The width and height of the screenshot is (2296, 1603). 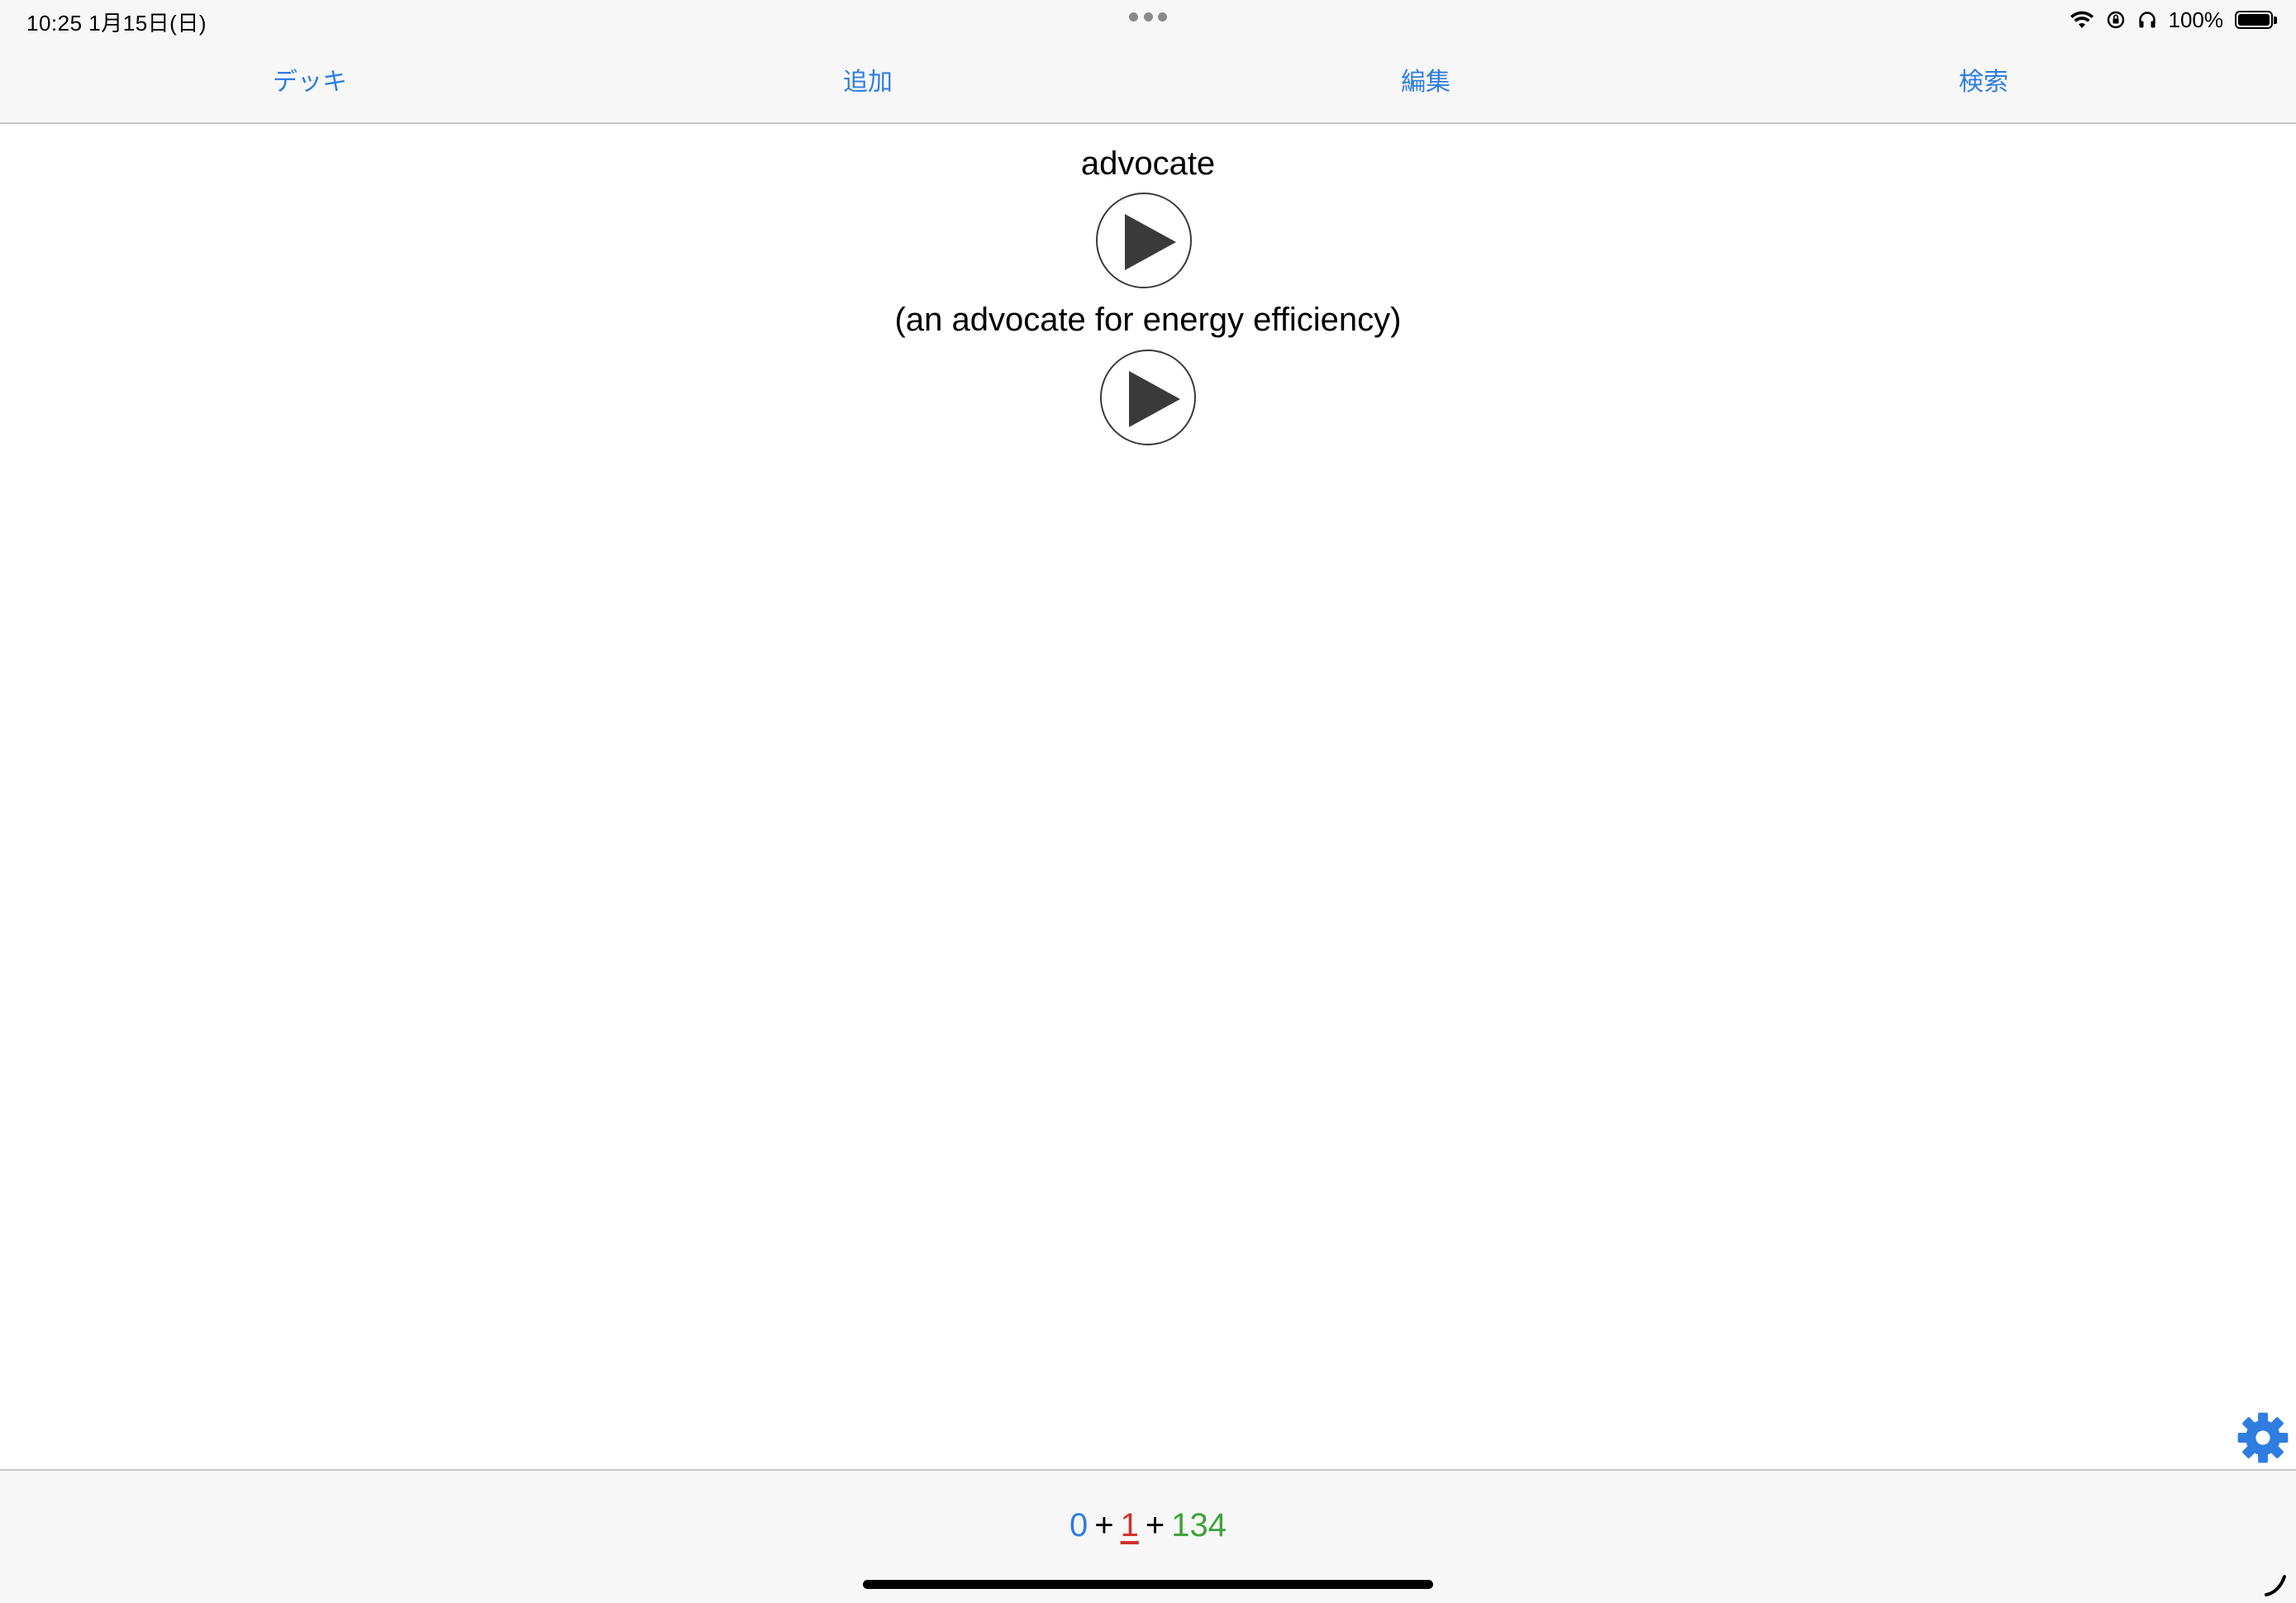 What do you see at coordinates (2275, 1585) in the screenshot?
I see `curve-icon` at bounding box center [2275, 1585].